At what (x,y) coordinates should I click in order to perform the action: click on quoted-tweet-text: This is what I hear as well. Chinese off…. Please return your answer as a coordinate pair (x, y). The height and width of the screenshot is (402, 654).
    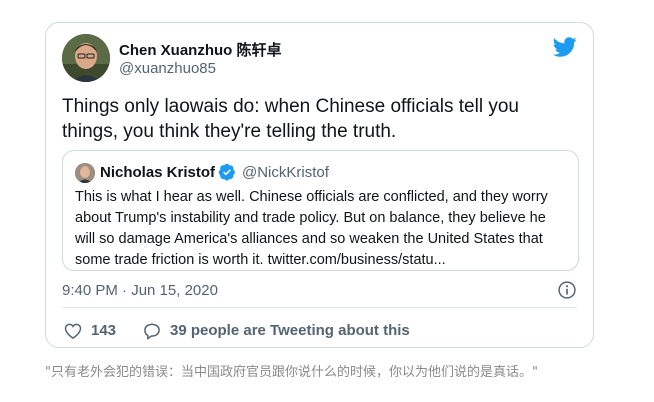
    Looking at the image, I should click on (311, 228).